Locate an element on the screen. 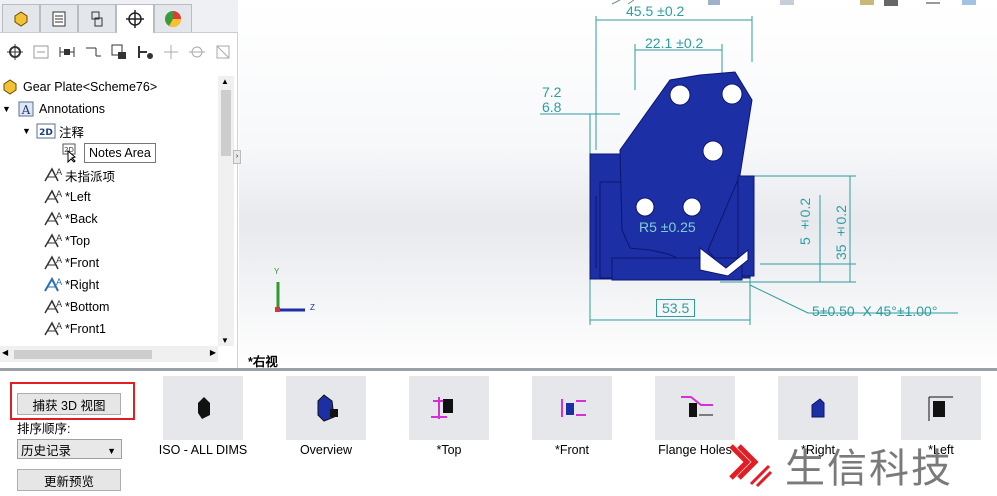 The image size is (997, 496). dimension-width-overall: 45.5 ±0.2 is located at coordinates (655, 11).